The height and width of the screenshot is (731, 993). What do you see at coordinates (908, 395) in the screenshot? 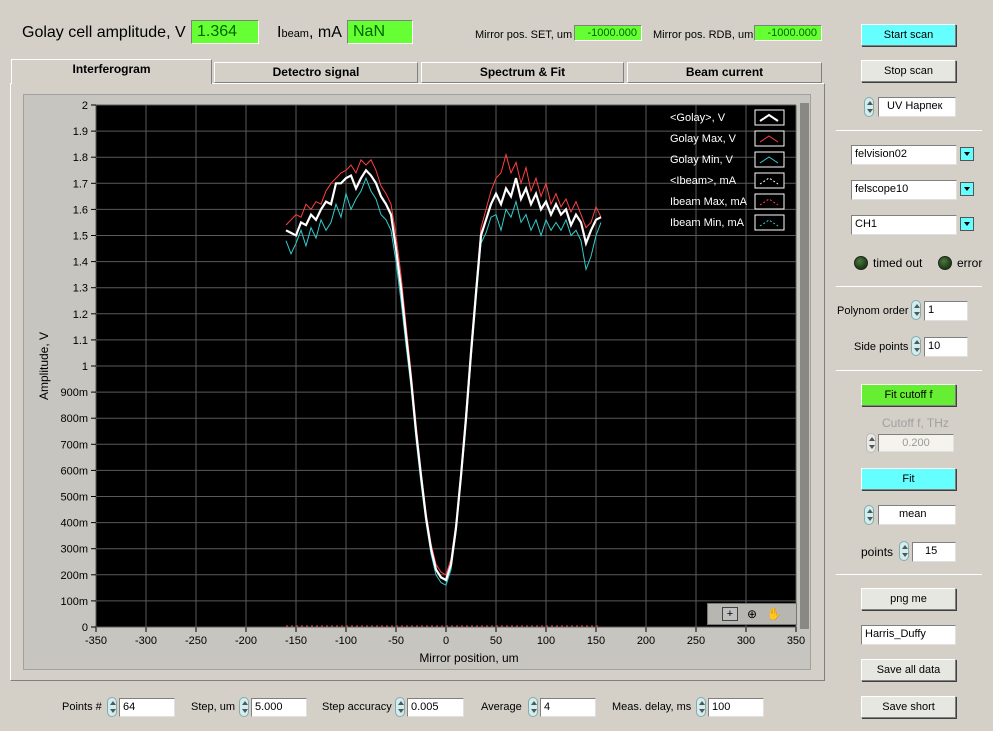
I see `fit-cutoff-button: Fit cutoff f` at bounding box center [908, 395].